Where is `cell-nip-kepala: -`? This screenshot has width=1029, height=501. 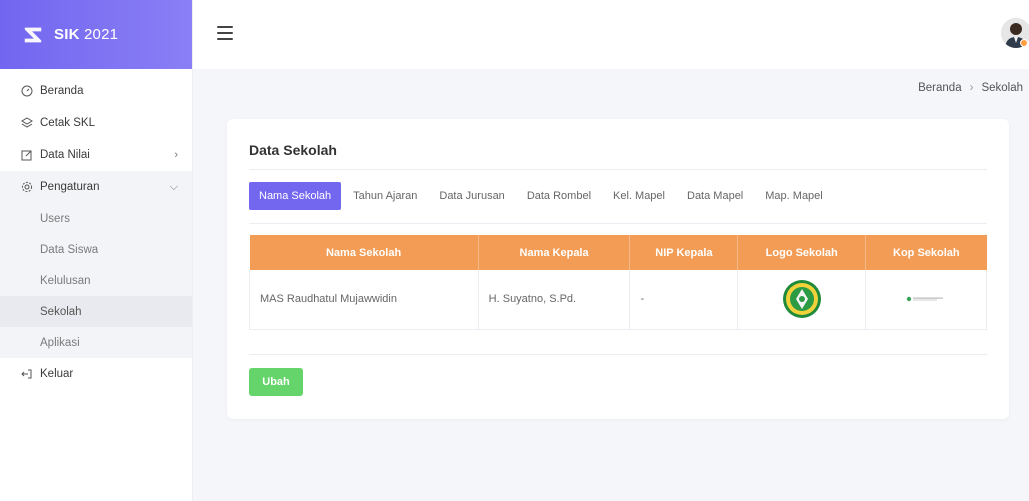 cell-nip-kepala: - is located at coordinates (684, 300).